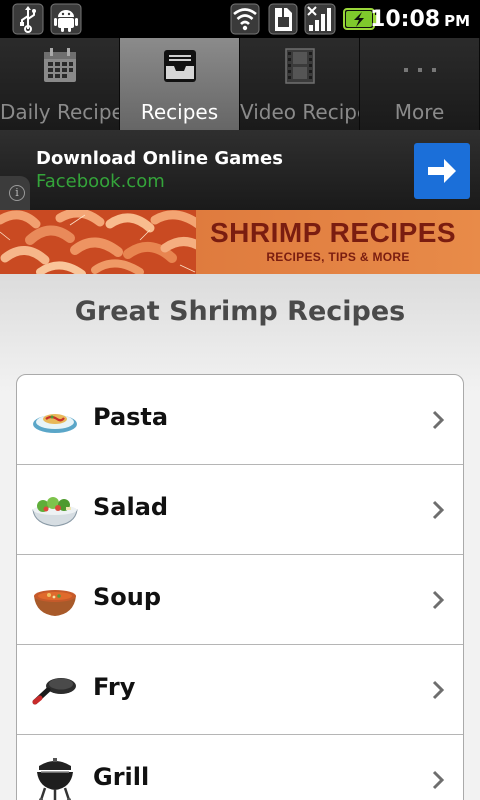  I want to click on tab-daily-recipes: Daily Recipes, so click(60, 84).